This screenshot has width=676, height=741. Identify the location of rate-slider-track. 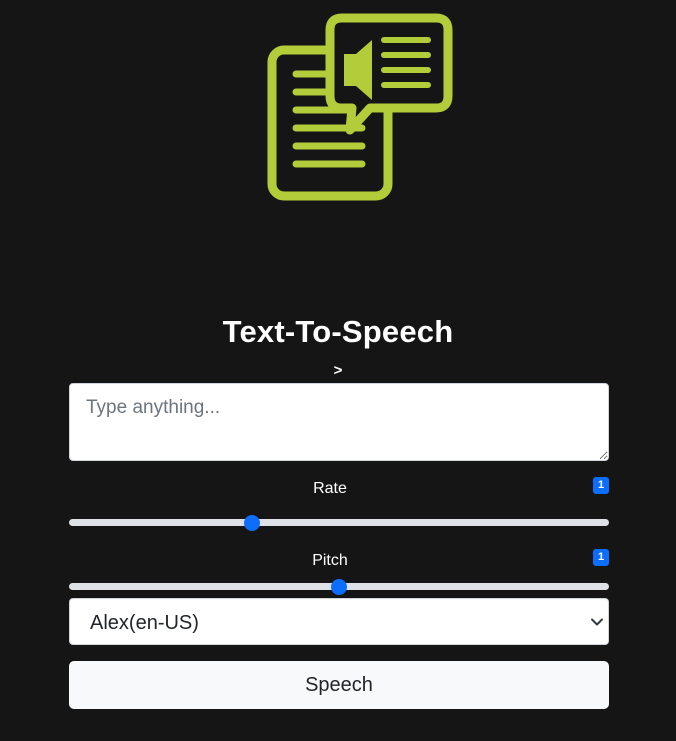
(339, 522).